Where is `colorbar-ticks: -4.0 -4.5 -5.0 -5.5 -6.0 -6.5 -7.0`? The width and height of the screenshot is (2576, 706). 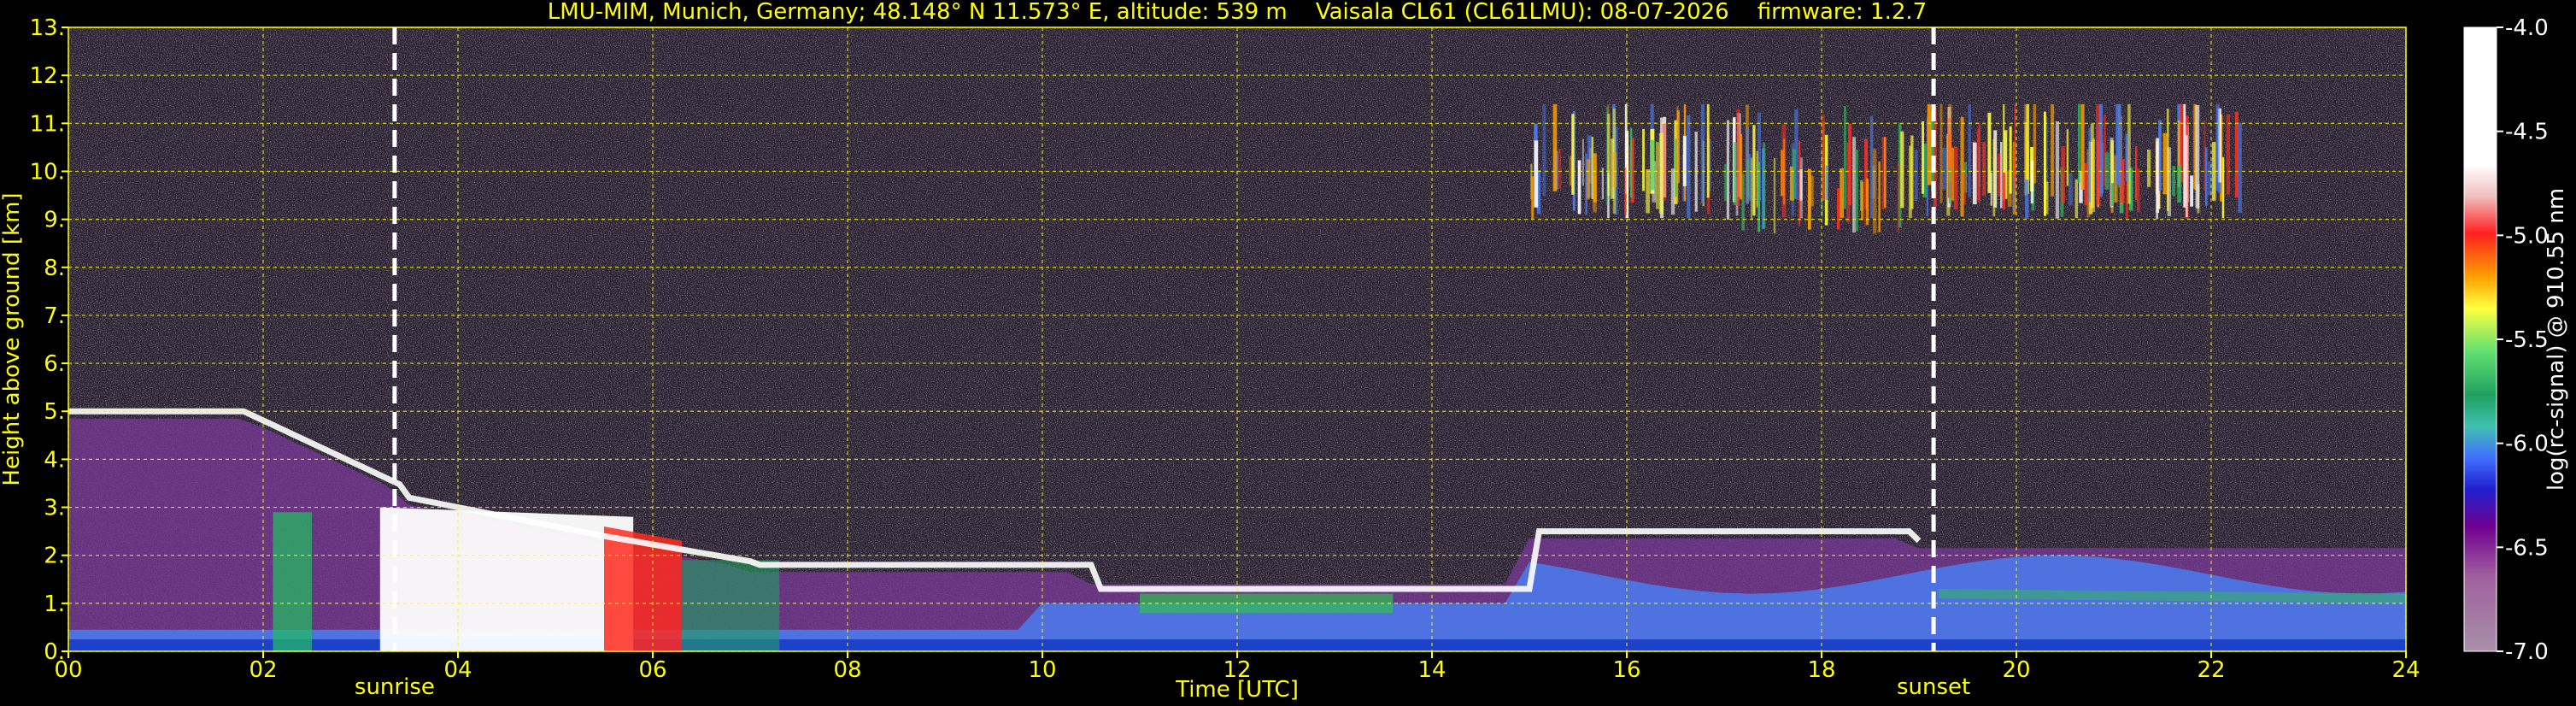 colorbar-ticks: -4.0 -4.5 -5.0 -5.5 -6.0 -6.5 -7.0 is located at coordinates (2523, 340).